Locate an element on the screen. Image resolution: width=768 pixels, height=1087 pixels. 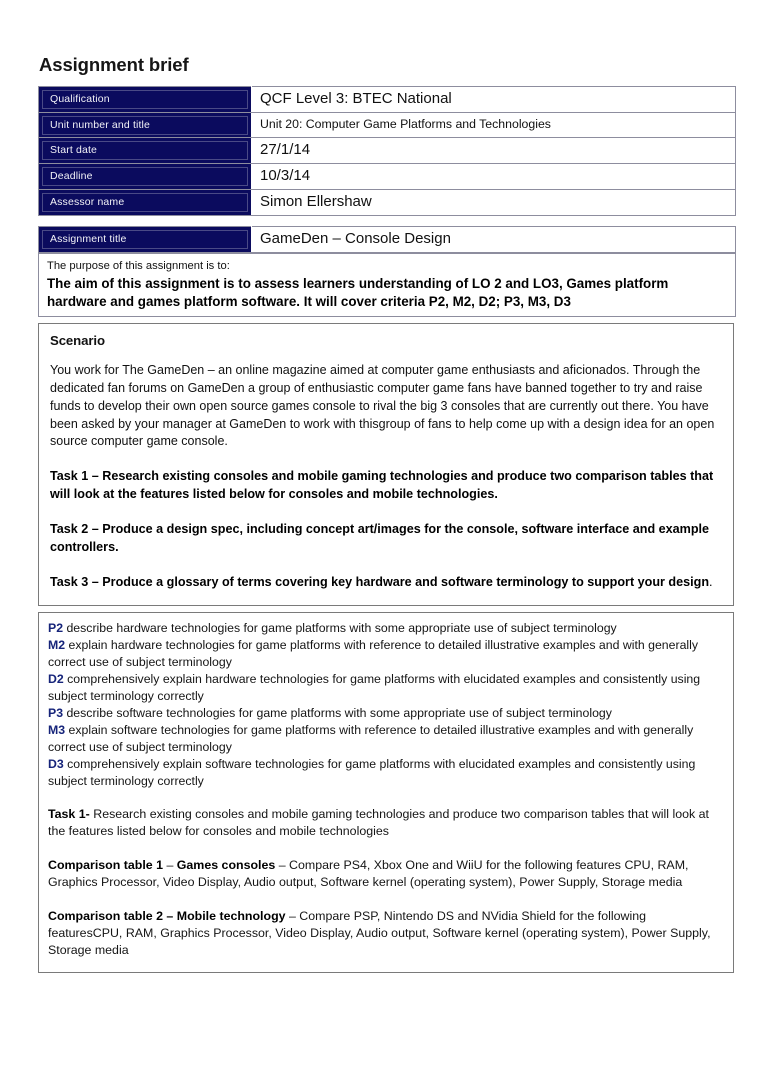
info-value-cell-assessor: Simon Ellershaw is located at coordinates (493, 203).